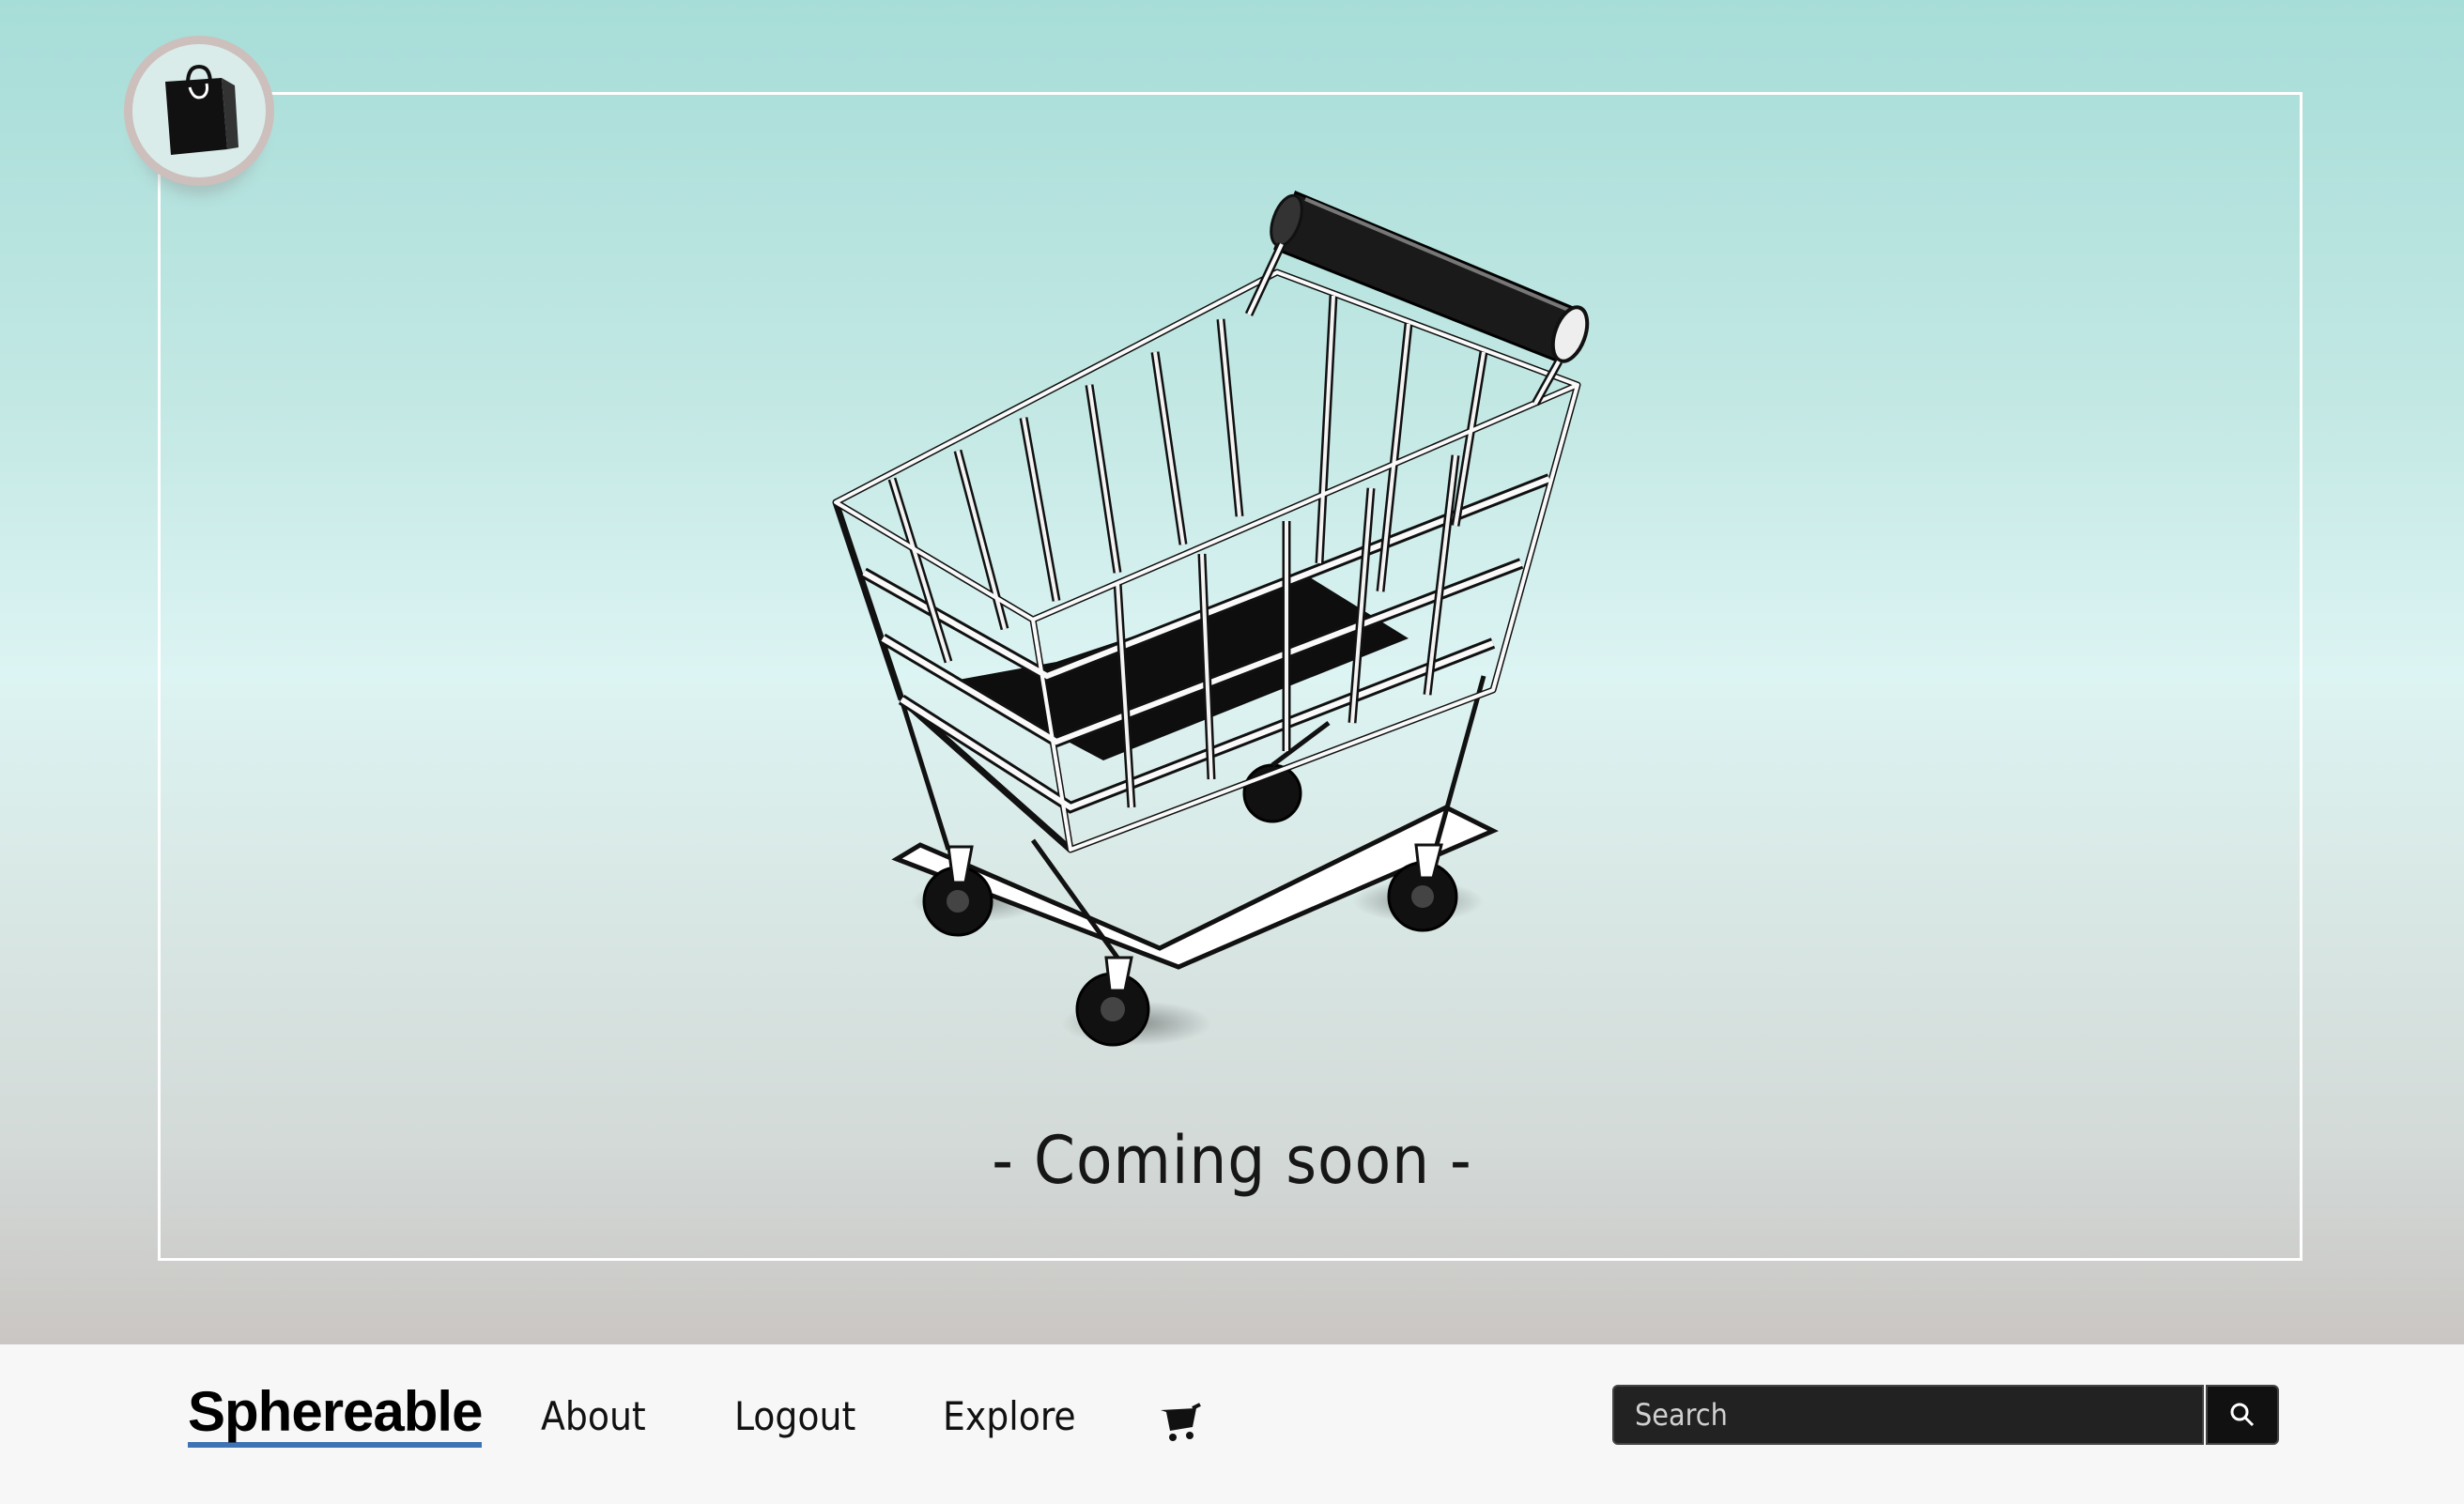 This screenshot has height=1504, width=2464. What do you see at coordinates (202, 109) in the screenshot?
I see `shopping-bag-icon` at bounding box center [202, 109].